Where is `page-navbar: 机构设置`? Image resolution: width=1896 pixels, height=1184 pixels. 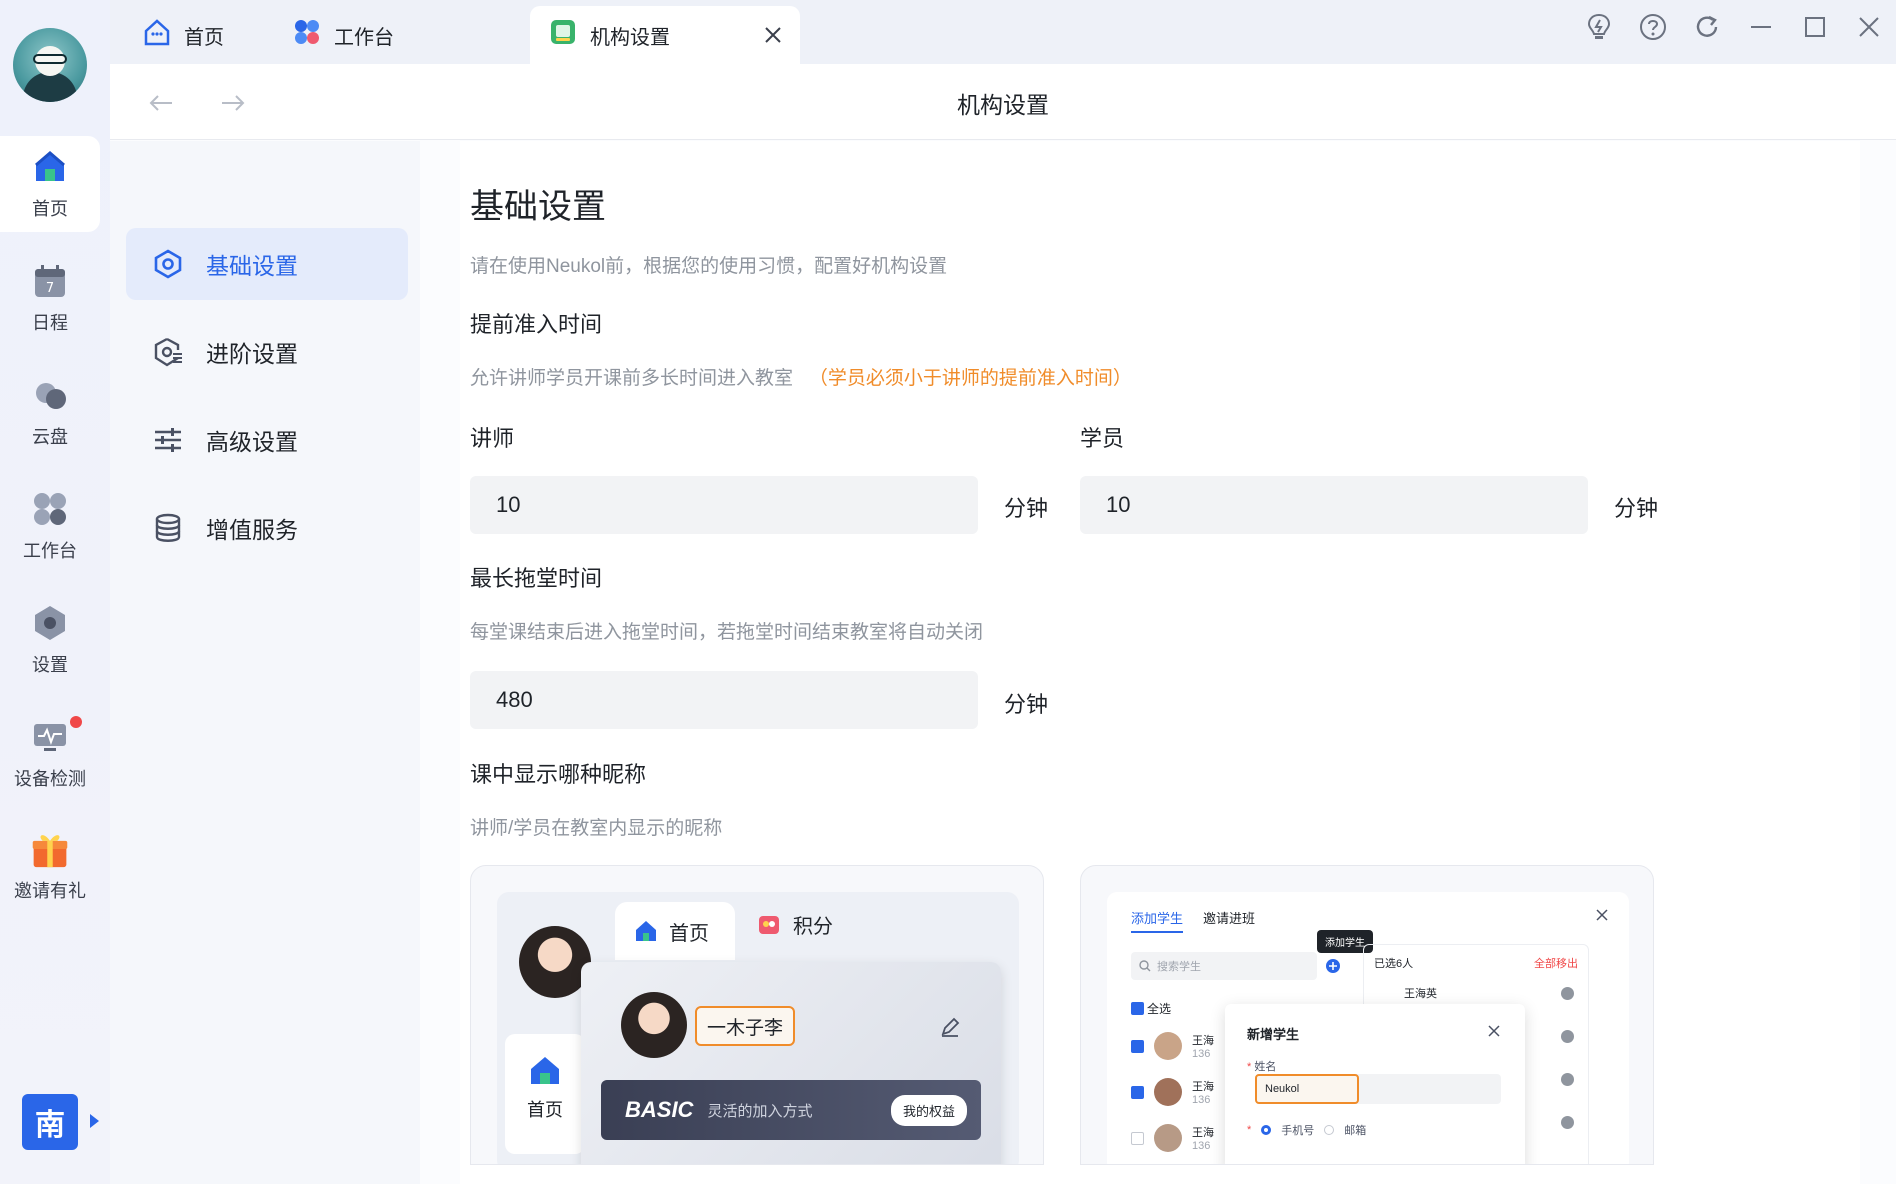 page-navbar: 机构设置 is located at coordinates (1003, 102).